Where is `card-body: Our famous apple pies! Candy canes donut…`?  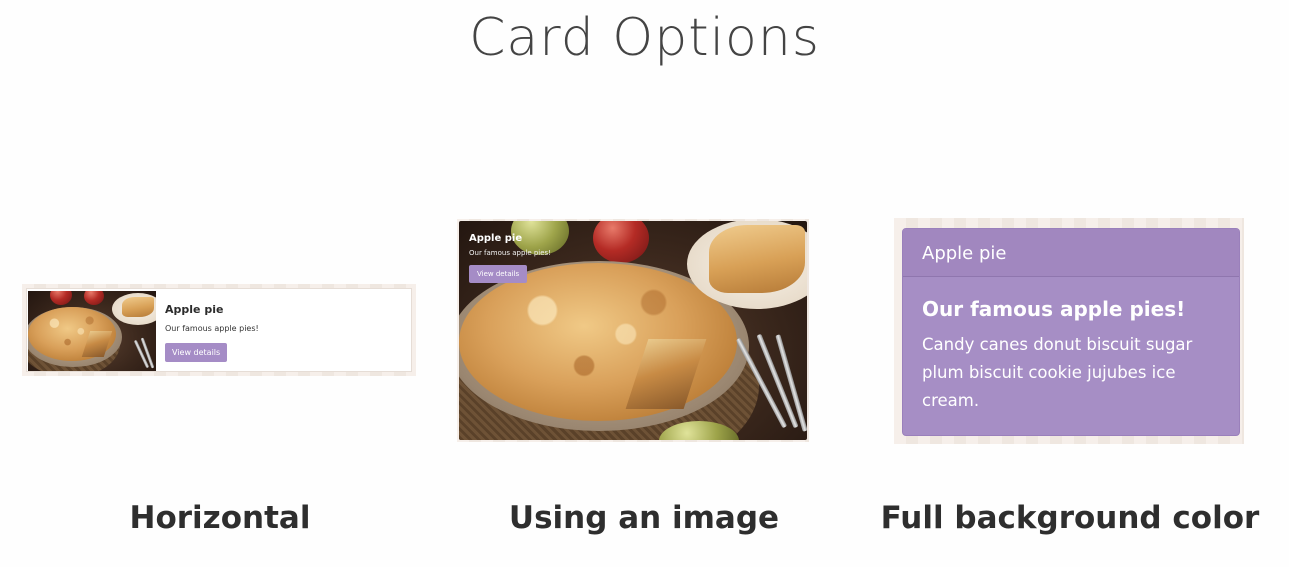
card-body: Our famous apple pies! Candy canes donut… is located at coordinates (1071, 356).